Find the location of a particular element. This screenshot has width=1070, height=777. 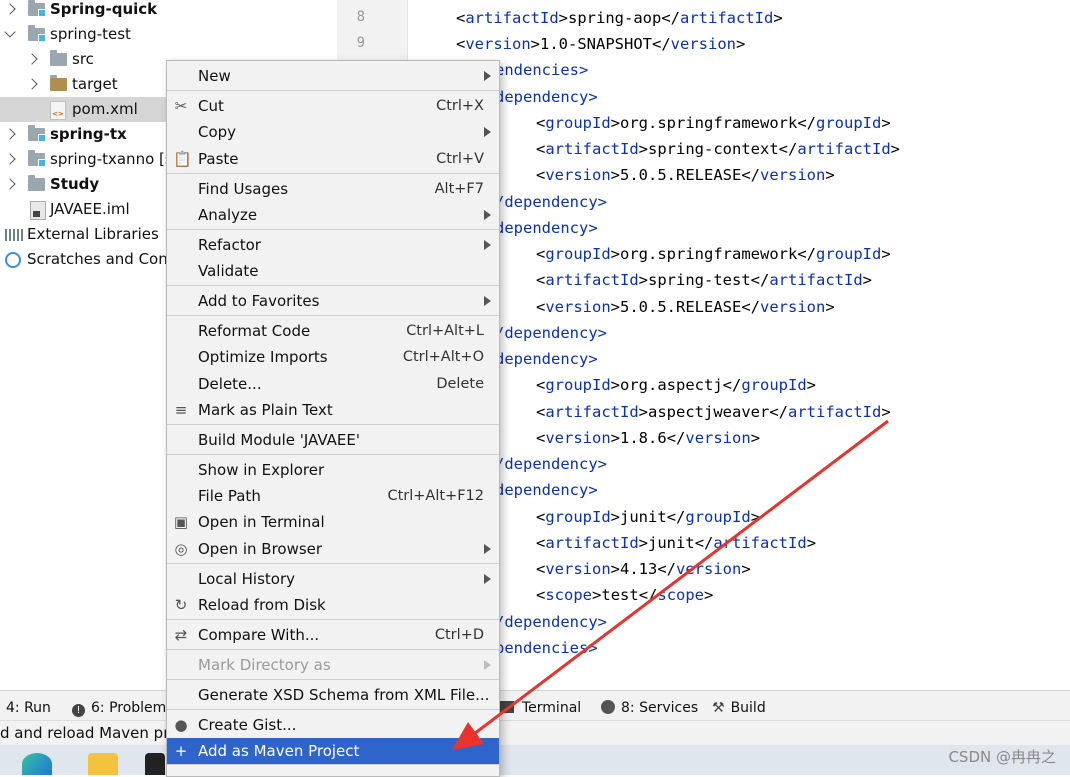

xml-value: org.springframework is located at coordinates (709, 254).